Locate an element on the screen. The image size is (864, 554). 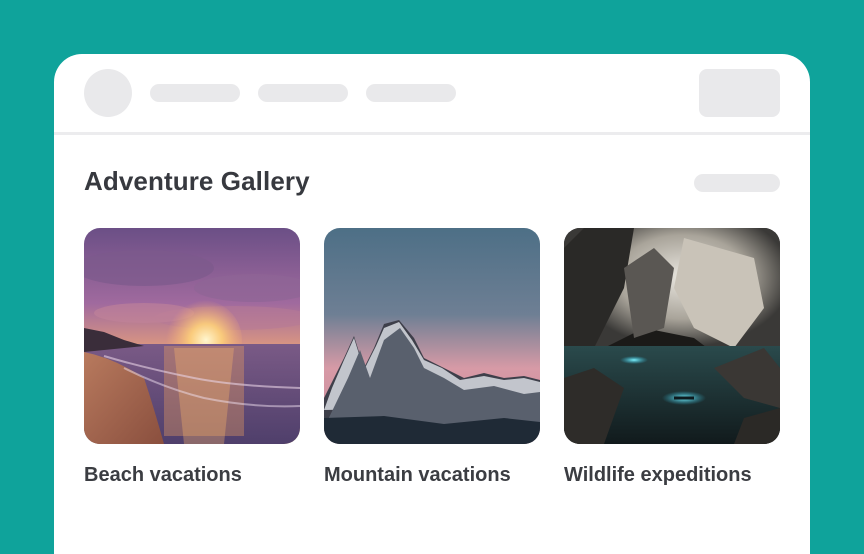
cave-kayak-image is located at coordinates (672, 336).